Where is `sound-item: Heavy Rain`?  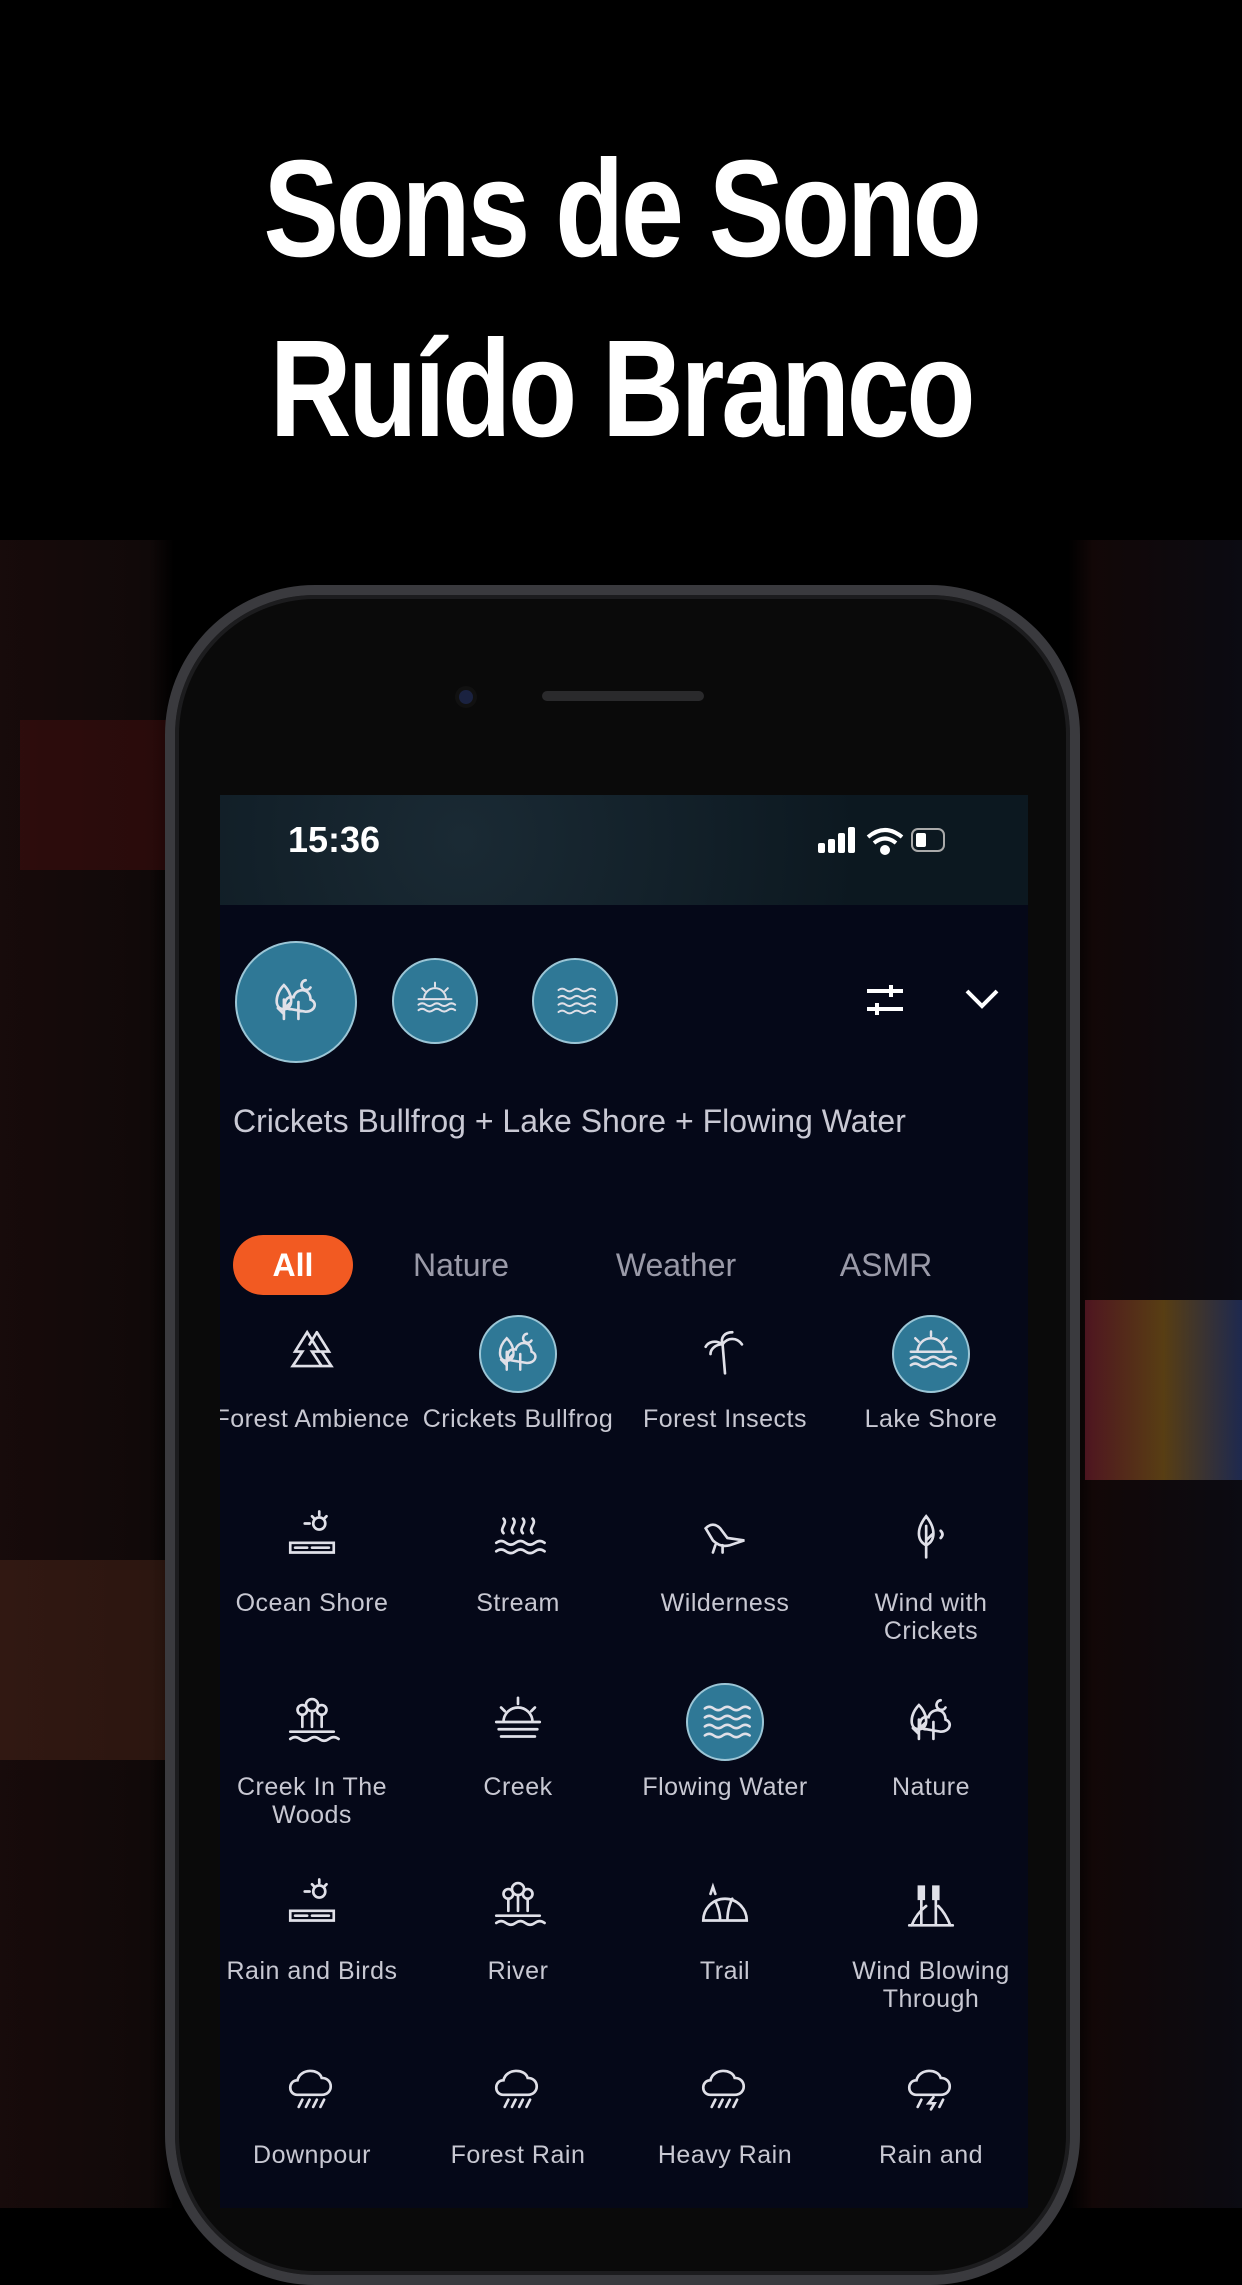
sound-item: Heavy Rain is located at coordinates (725, 2110).